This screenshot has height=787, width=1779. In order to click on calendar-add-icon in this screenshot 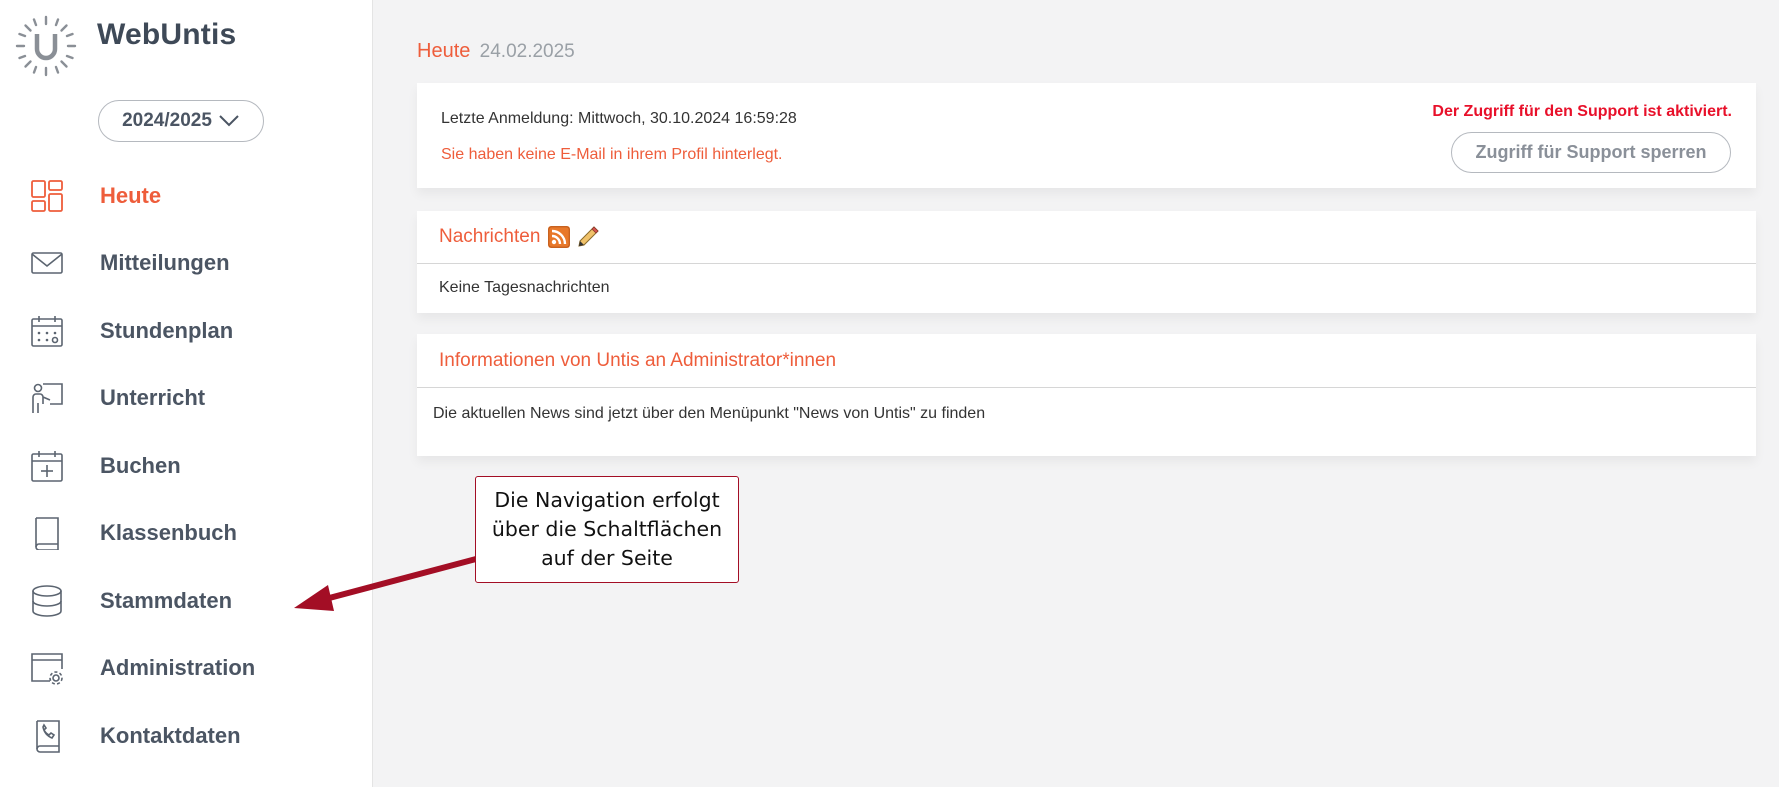, I will do `click(47, 466)`.